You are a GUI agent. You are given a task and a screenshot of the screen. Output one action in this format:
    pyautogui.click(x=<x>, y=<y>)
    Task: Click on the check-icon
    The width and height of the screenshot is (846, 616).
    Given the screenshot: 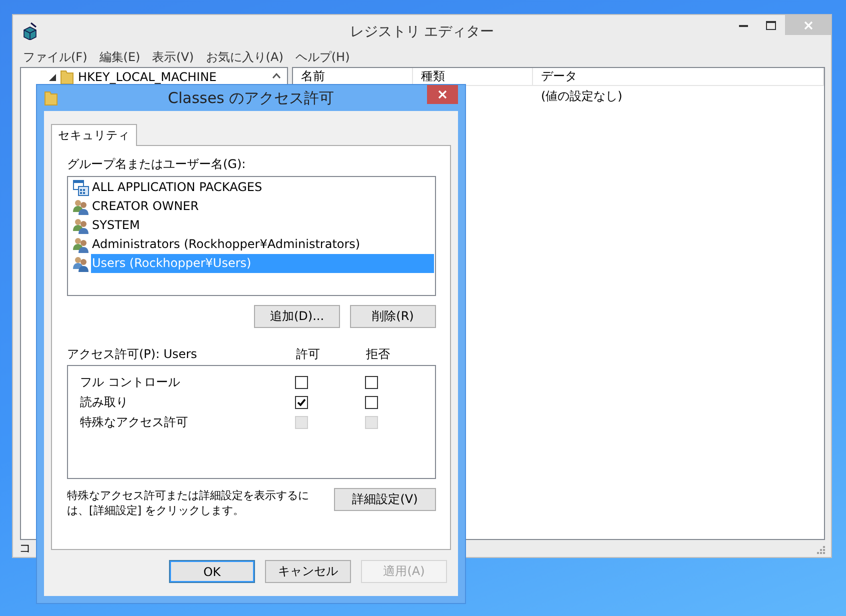 What is the action you would take?
    pyautogui.click(x=301, y=402)
    